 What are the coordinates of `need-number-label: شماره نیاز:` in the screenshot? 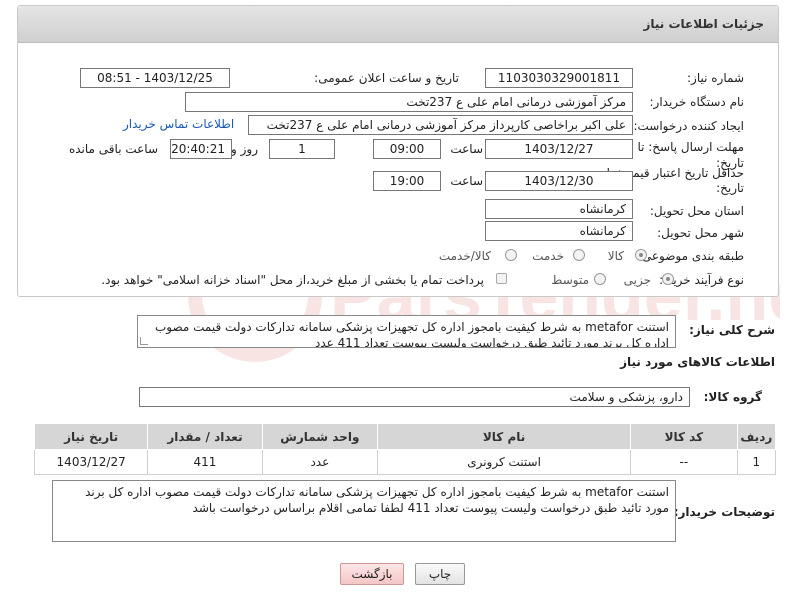 It's located at (715, 78).